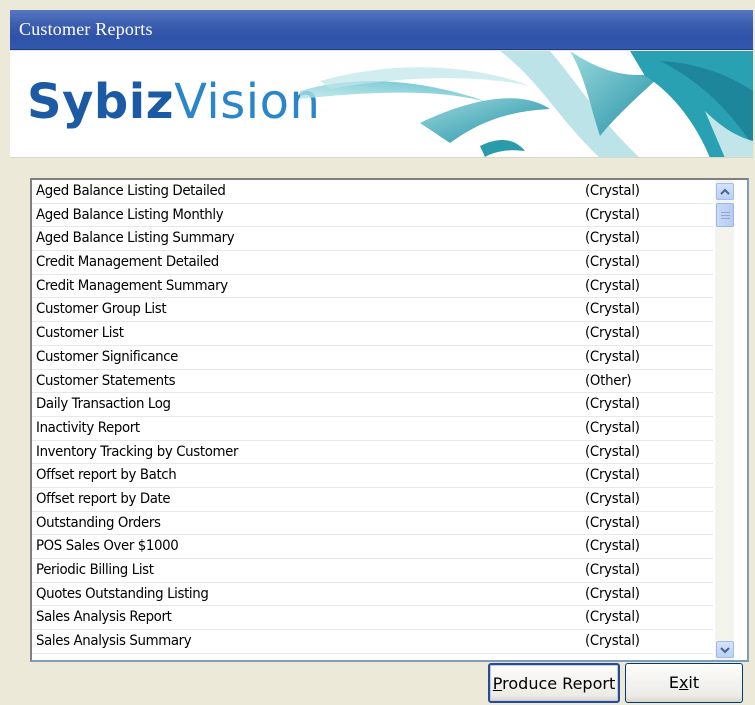  What do you see at coordinates (372, 239) in the screenshot?
I see `list-item: Aged Balance Listing Summary (Crystal)` at bounding box center [372, 239].